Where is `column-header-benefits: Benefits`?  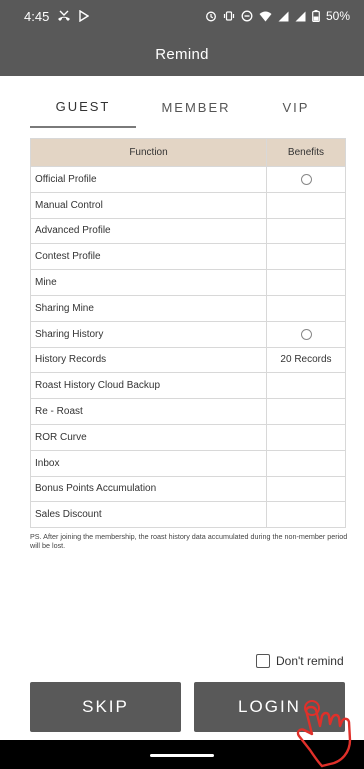 column-header-benefits: Benefits is located at coordinates (306, 152).